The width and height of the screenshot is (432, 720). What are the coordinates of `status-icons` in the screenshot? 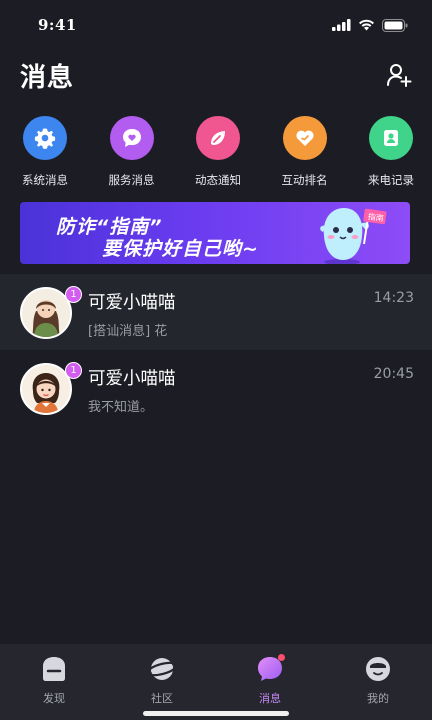 It's located at (370, 25).